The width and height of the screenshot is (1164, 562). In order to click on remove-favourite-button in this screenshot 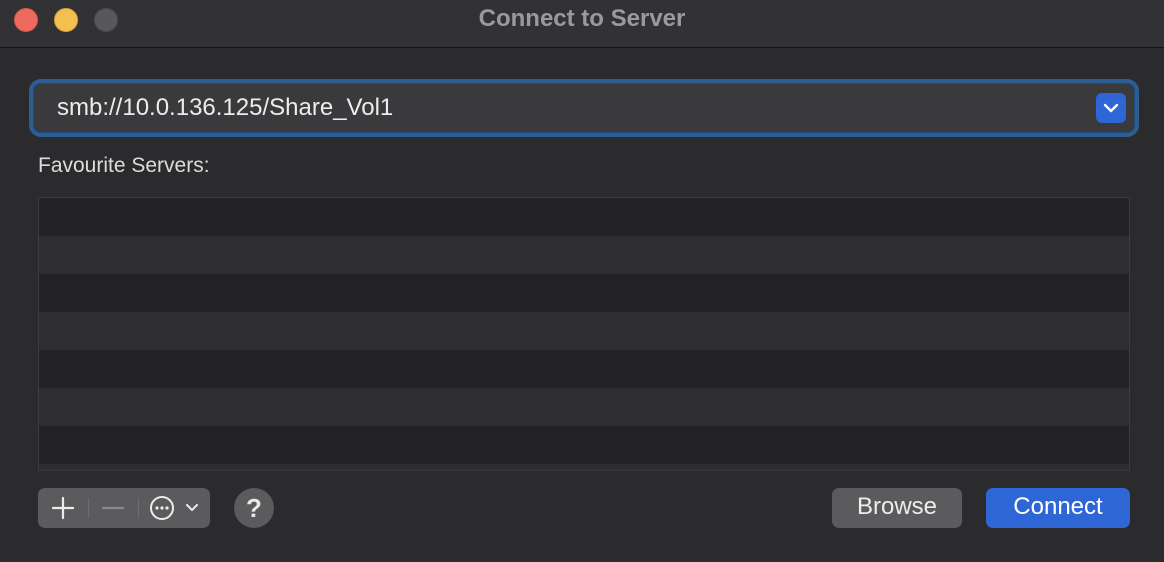, I will do `click(113, 508)`.